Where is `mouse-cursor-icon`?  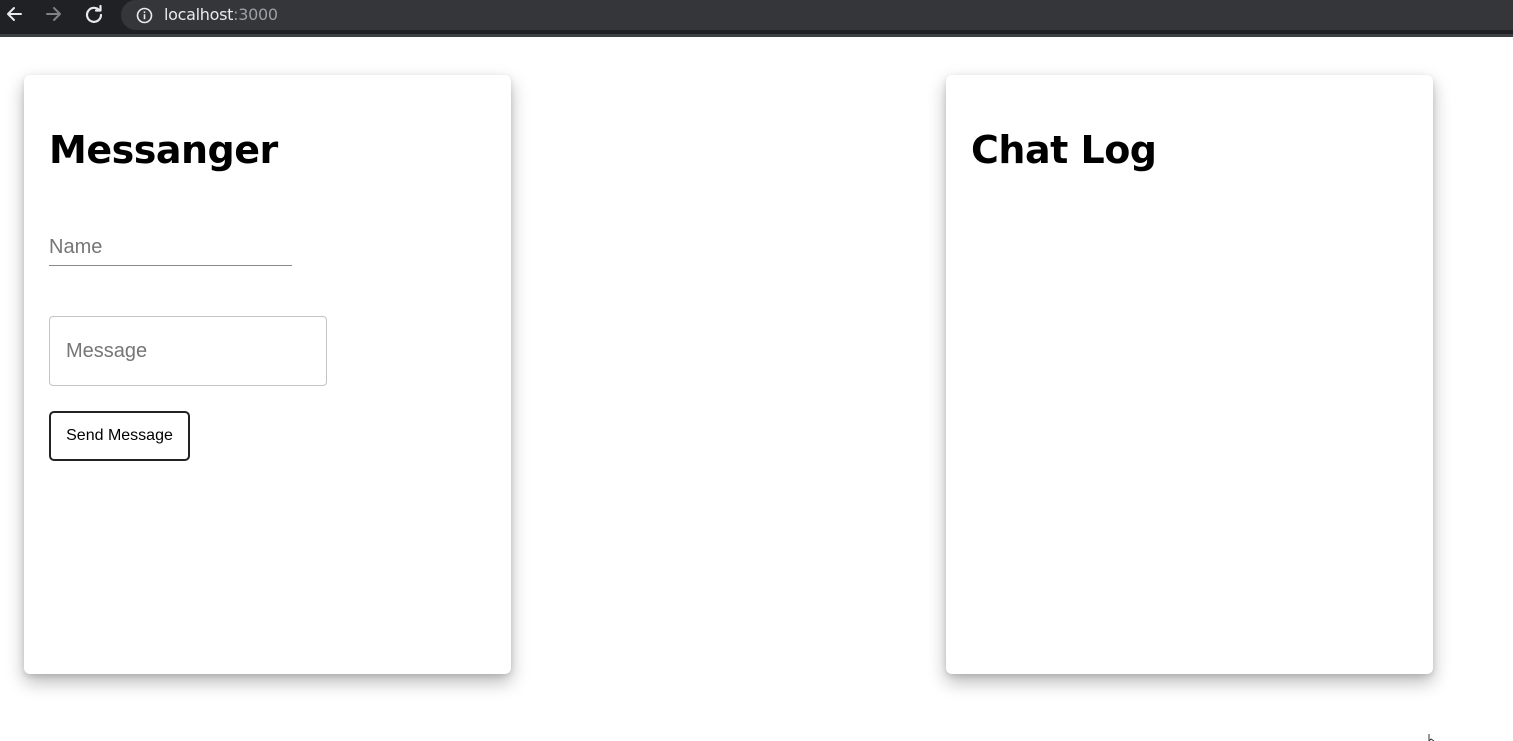 mouse-cursor-icon is located at coordinates (1431, 737).